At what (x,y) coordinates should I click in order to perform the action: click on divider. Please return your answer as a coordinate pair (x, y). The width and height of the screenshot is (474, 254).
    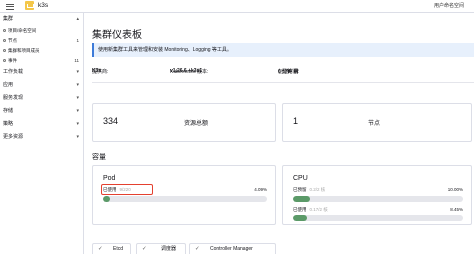
    Looking at the image, I should click on (283, 82).